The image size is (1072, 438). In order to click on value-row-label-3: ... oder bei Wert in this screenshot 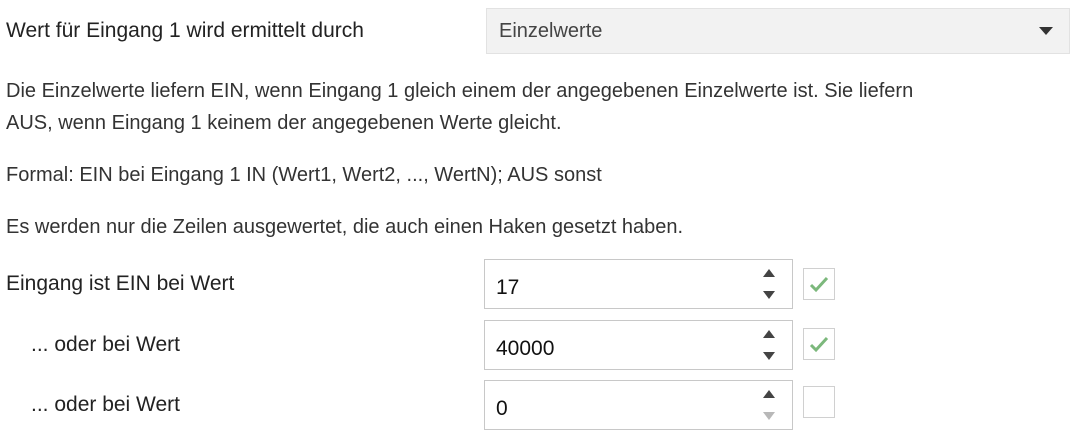, I will do `click(106, 404)`.